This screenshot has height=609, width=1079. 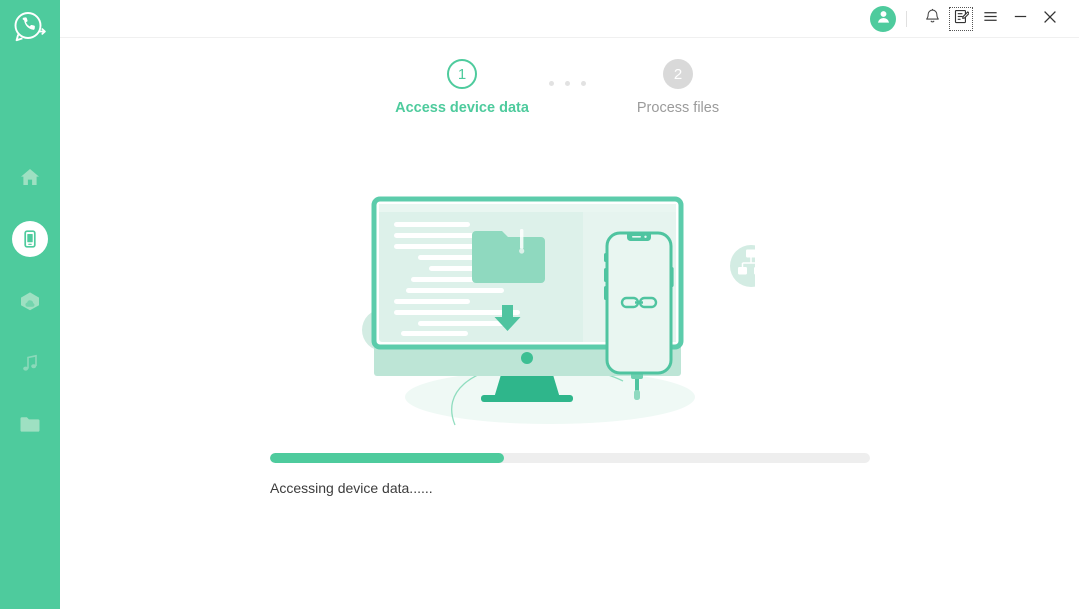 I want to click on phone-icon, so click(x=30, y=239).